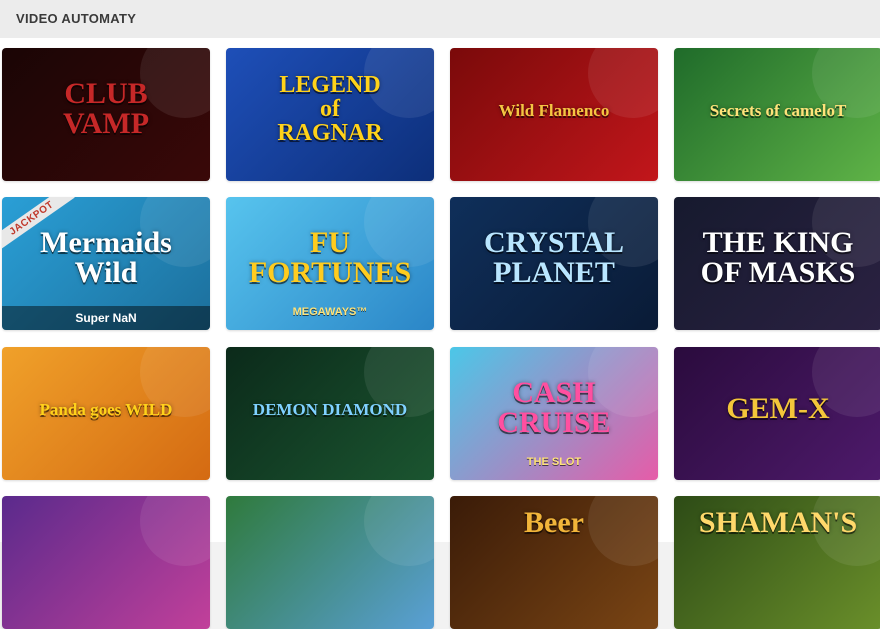  Describe the element at coordinates (330, 108) in the screenshot. I see `game-title: LEGEND of RAGNAR` at that location.